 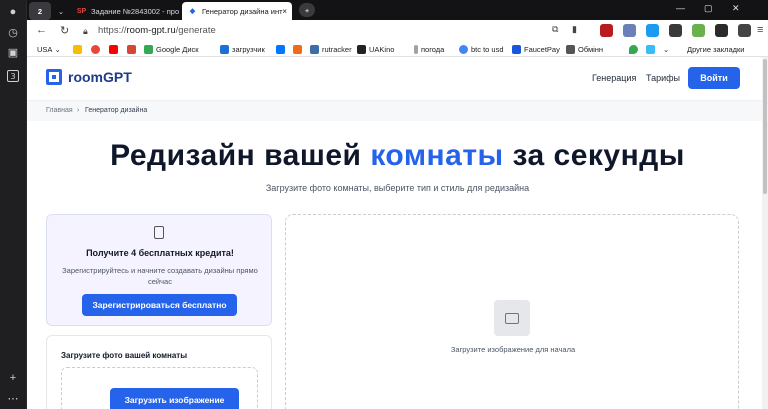 What do you see at coordinates (765, 233) in the screenshot?
I see `page-scrollbar` at bounding box center [765, 233].